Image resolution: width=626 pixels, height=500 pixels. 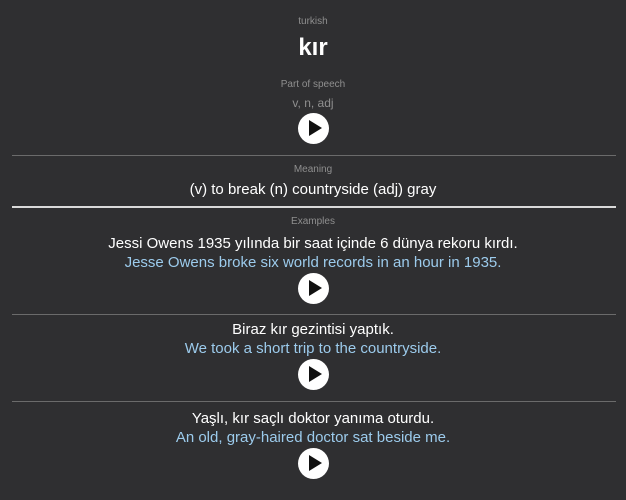 I want to click on meaning-label: Meaning, so click(x=313, y=169).